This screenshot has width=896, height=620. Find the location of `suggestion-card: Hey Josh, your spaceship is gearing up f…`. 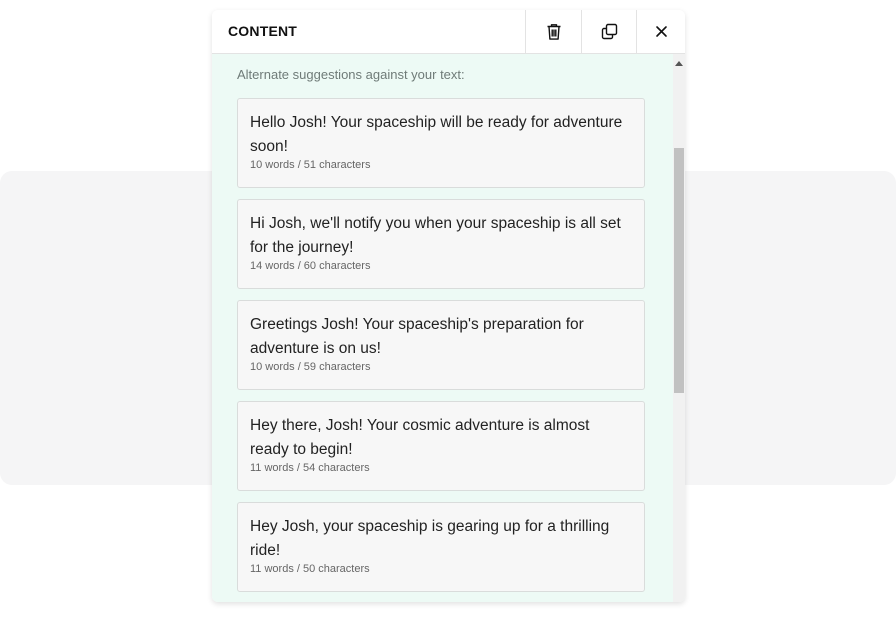

suggestion-card: Hey Josh, your spaceship is gearing up f… is located at coordinates (441, 547).